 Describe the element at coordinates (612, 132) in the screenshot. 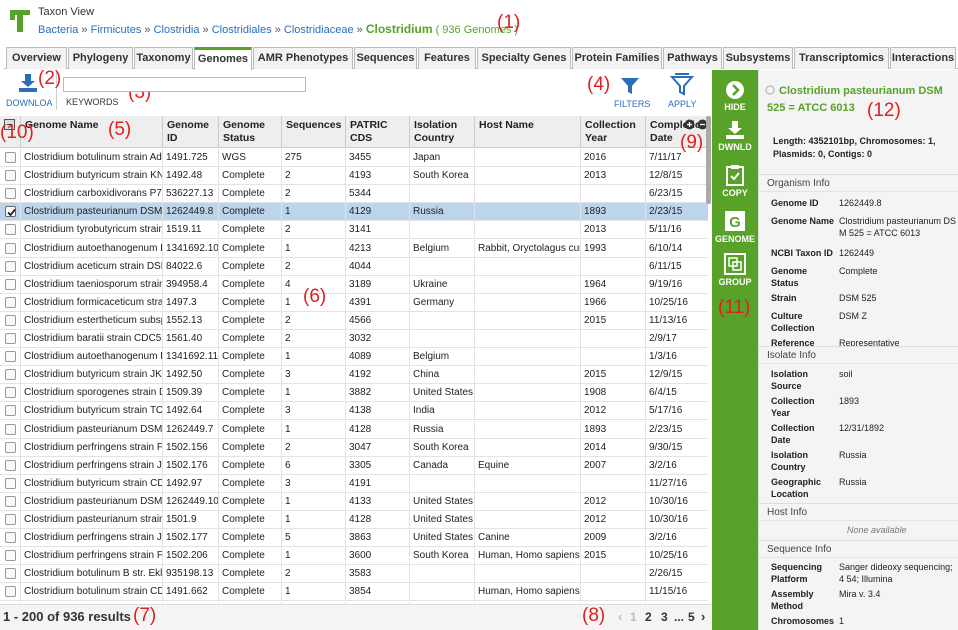

I see `col-collection-year: Collection Year` at that location.